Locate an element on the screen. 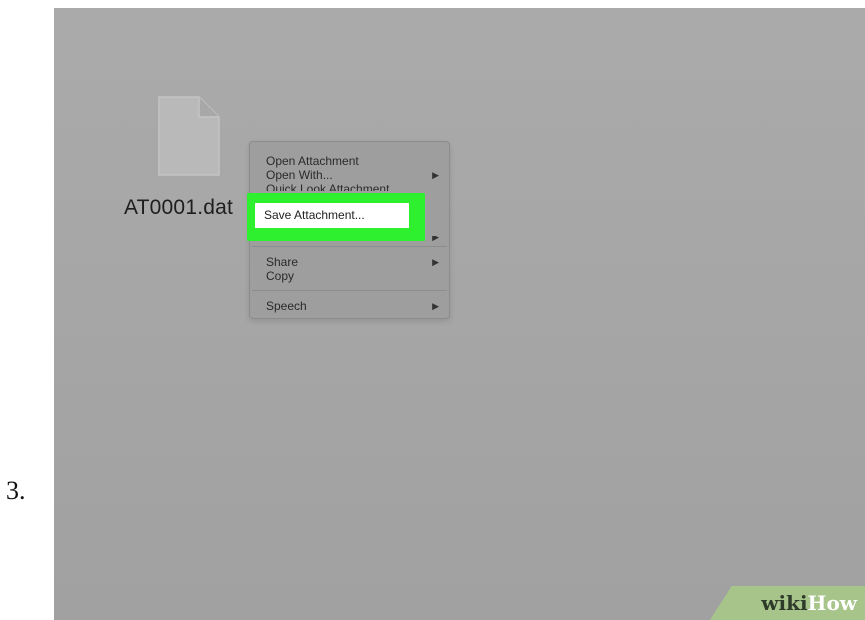 The image size is (865, 620). watermark-wiki-text: wiki is located at coordinates (784, 603).